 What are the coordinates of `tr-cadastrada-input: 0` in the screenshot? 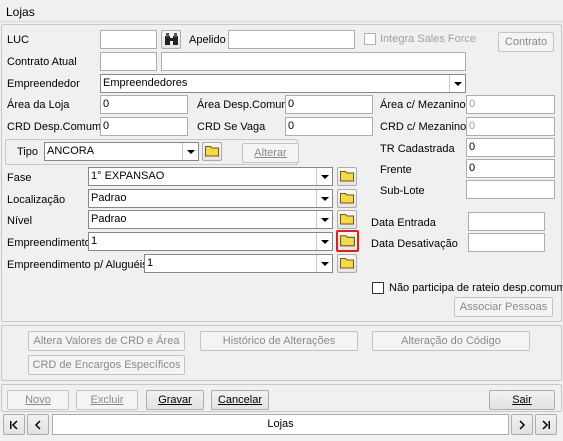 It's located at (510, 147).